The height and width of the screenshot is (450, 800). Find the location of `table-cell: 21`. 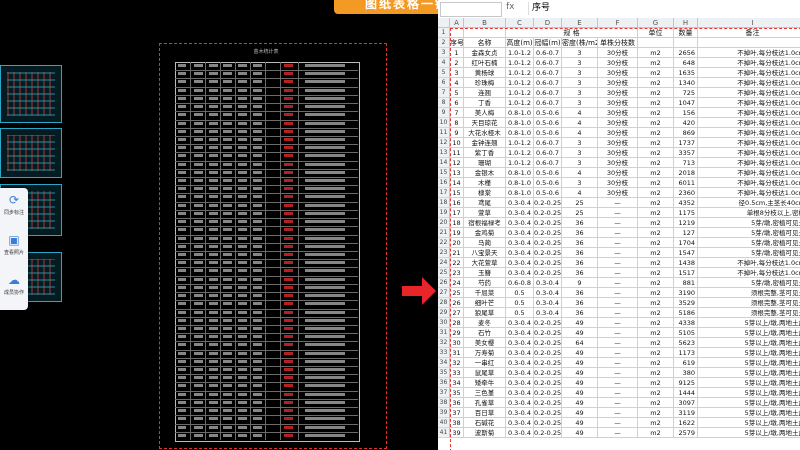

table-cell: 21 is located at coordinates (457, 253).